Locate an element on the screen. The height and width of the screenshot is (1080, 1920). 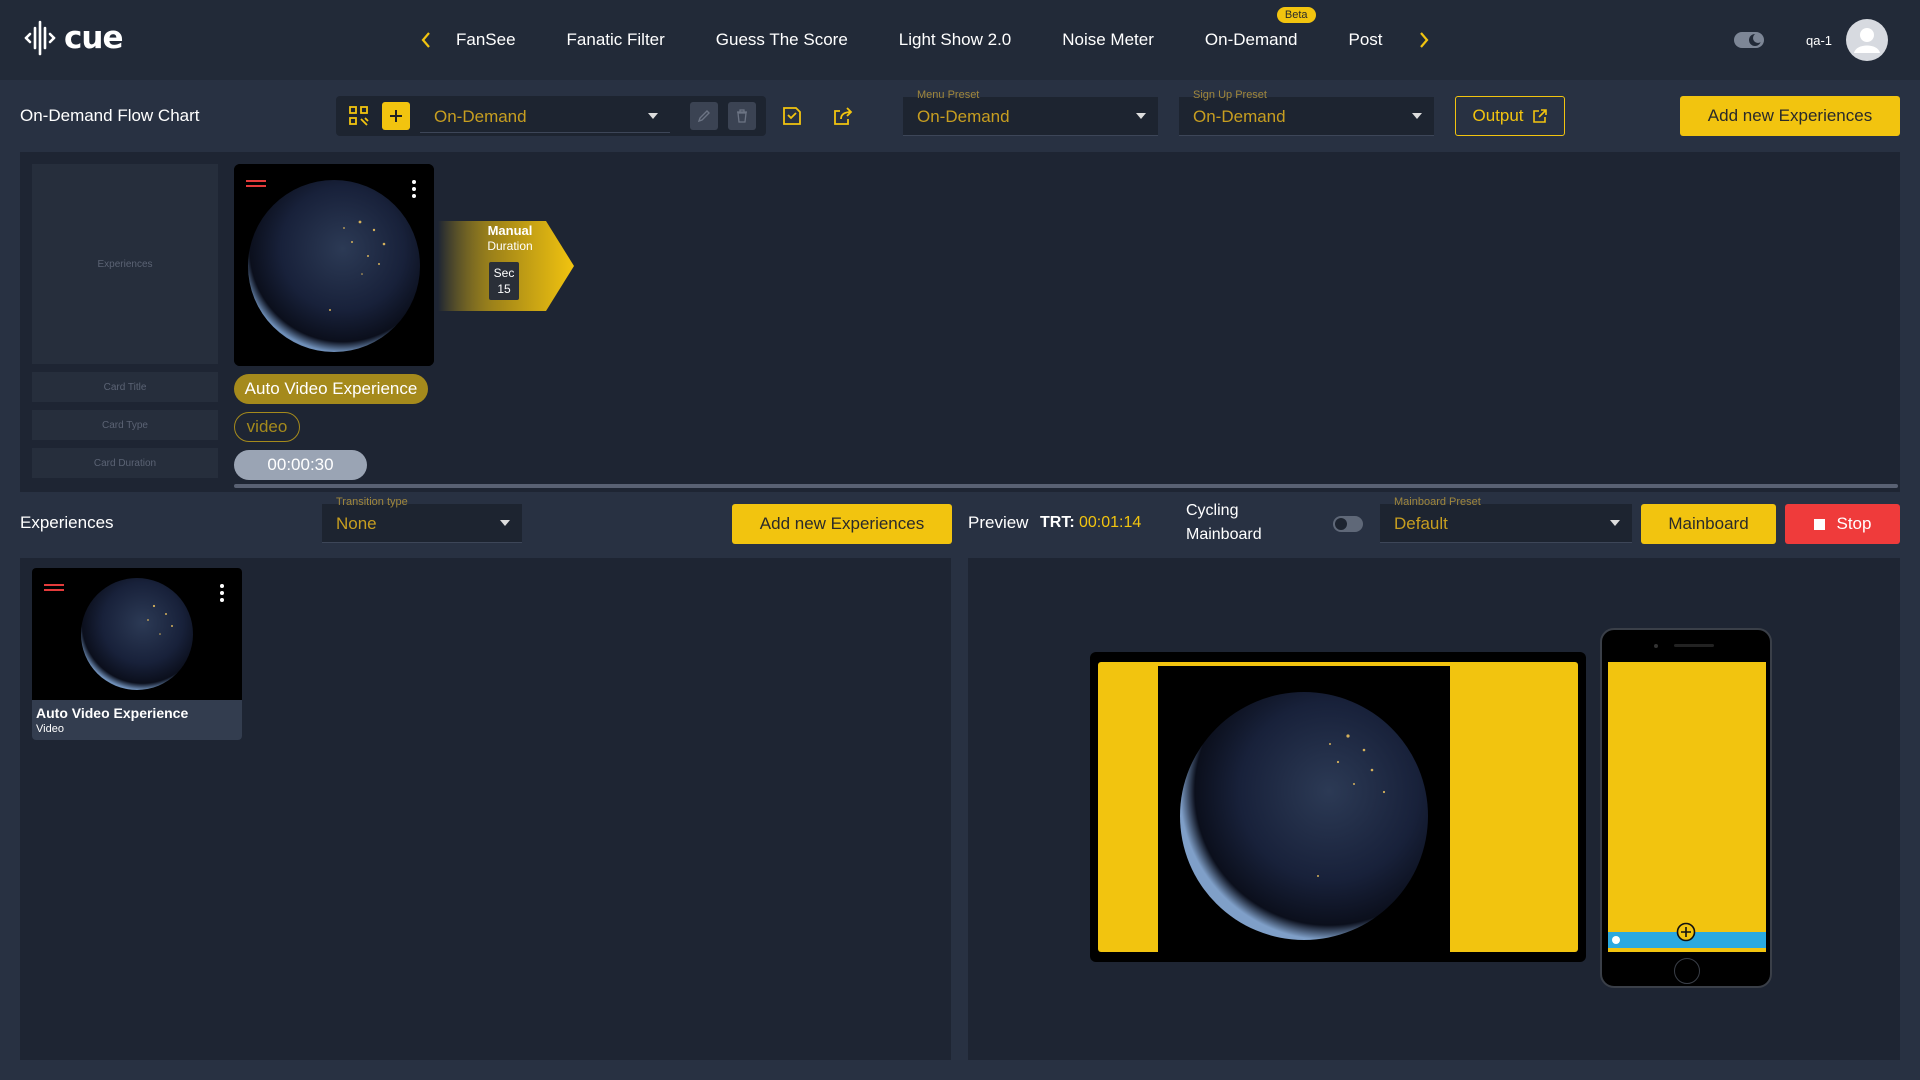
flow-horizontal-scrollbar is located at coordinates (1066, 486).